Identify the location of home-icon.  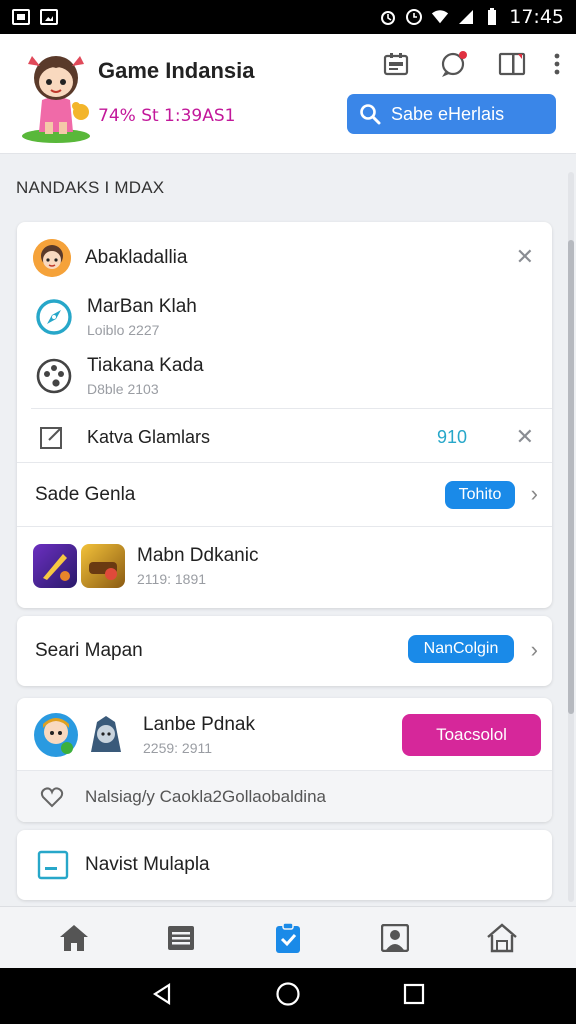
(74, 938).